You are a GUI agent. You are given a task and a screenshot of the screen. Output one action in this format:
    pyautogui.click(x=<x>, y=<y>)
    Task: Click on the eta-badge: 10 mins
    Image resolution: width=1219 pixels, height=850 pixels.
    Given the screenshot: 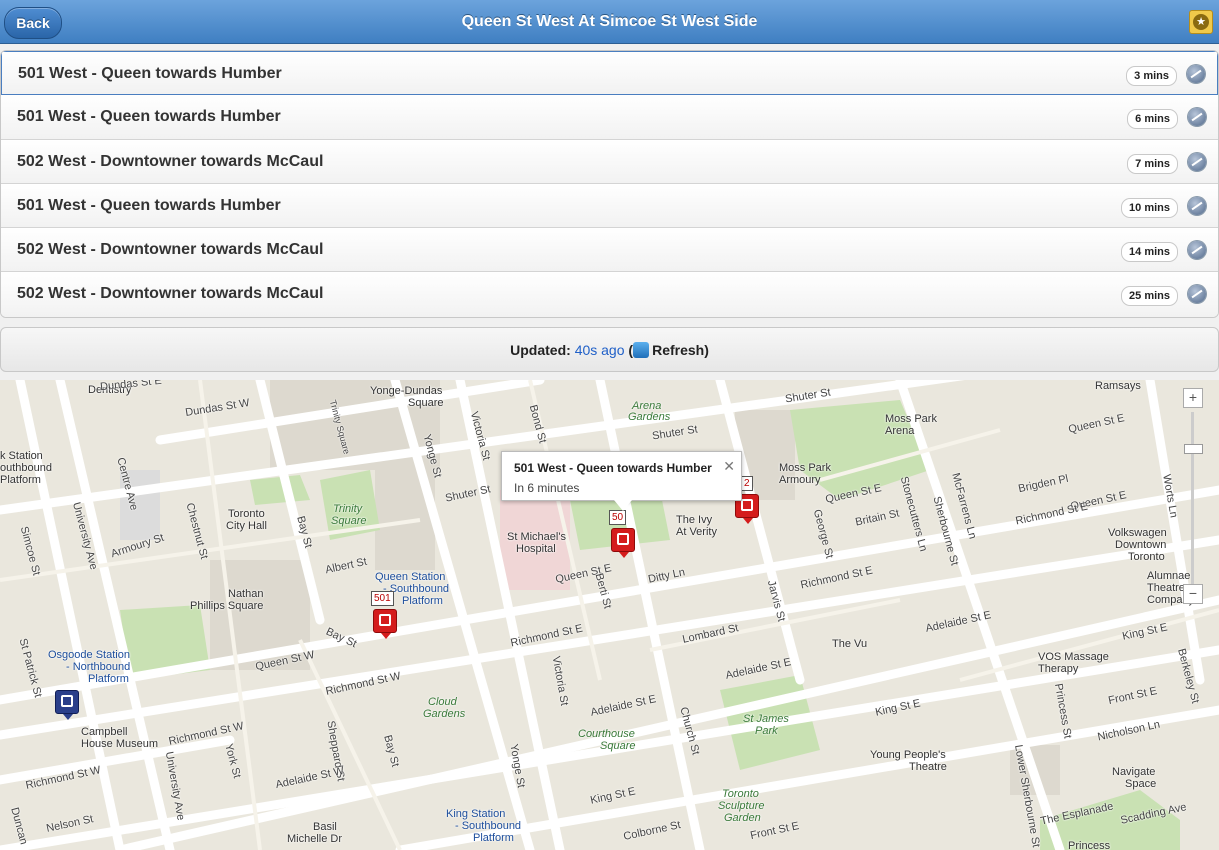 What is the action you would take?
    pyautogui.click(x=1149, y=207)
    